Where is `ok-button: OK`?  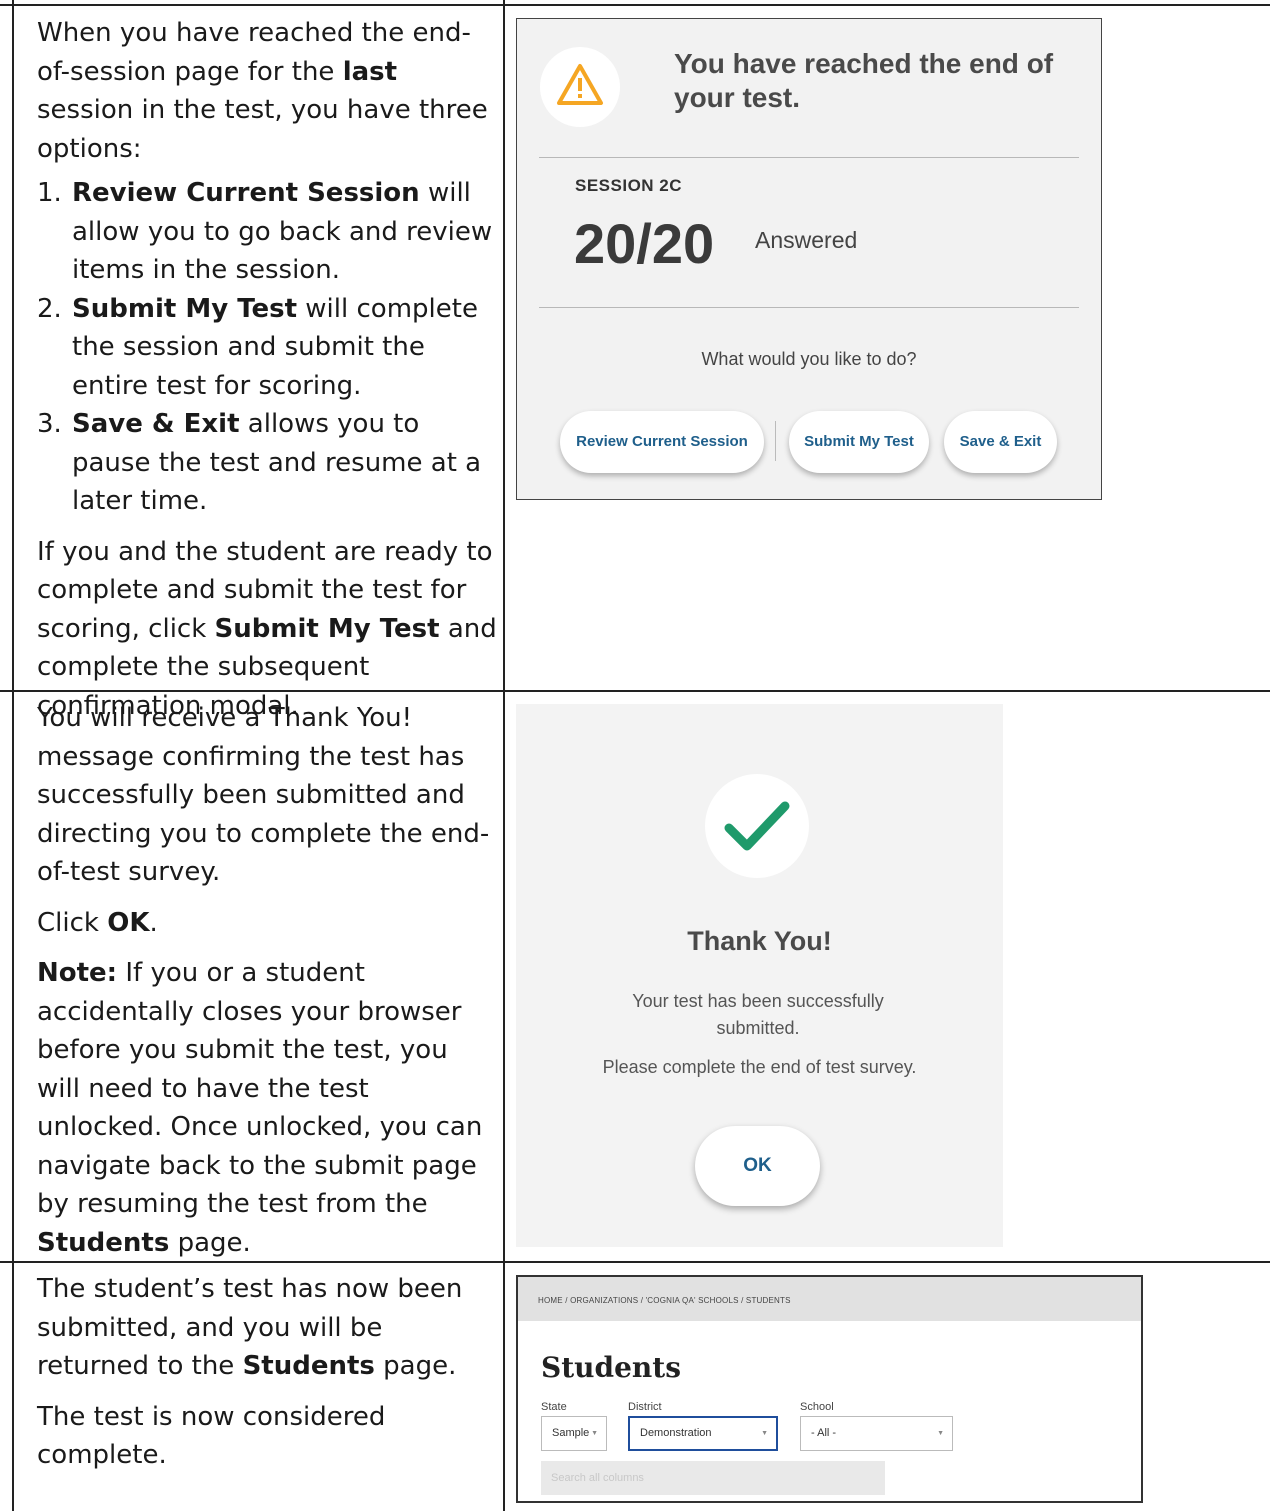
ok-button: OK is located at coordinates (757, 1166).